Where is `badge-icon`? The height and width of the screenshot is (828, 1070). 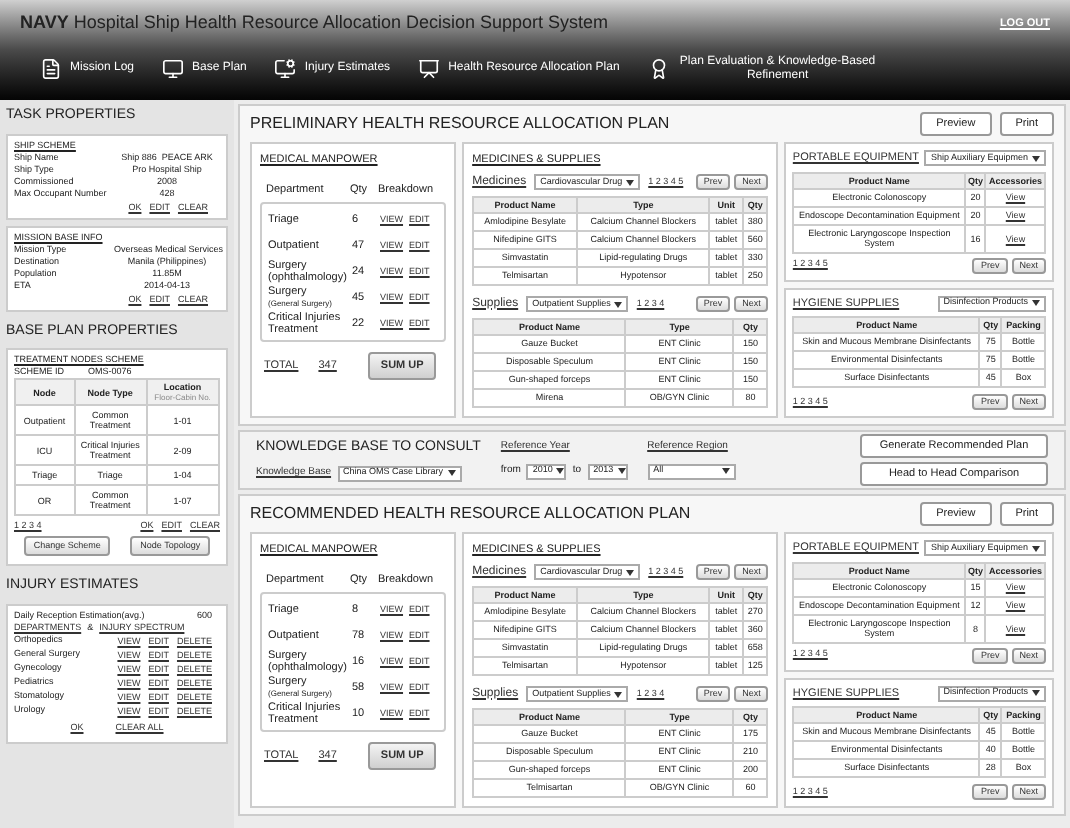
badge-icon is located at coordinates (658, 69).